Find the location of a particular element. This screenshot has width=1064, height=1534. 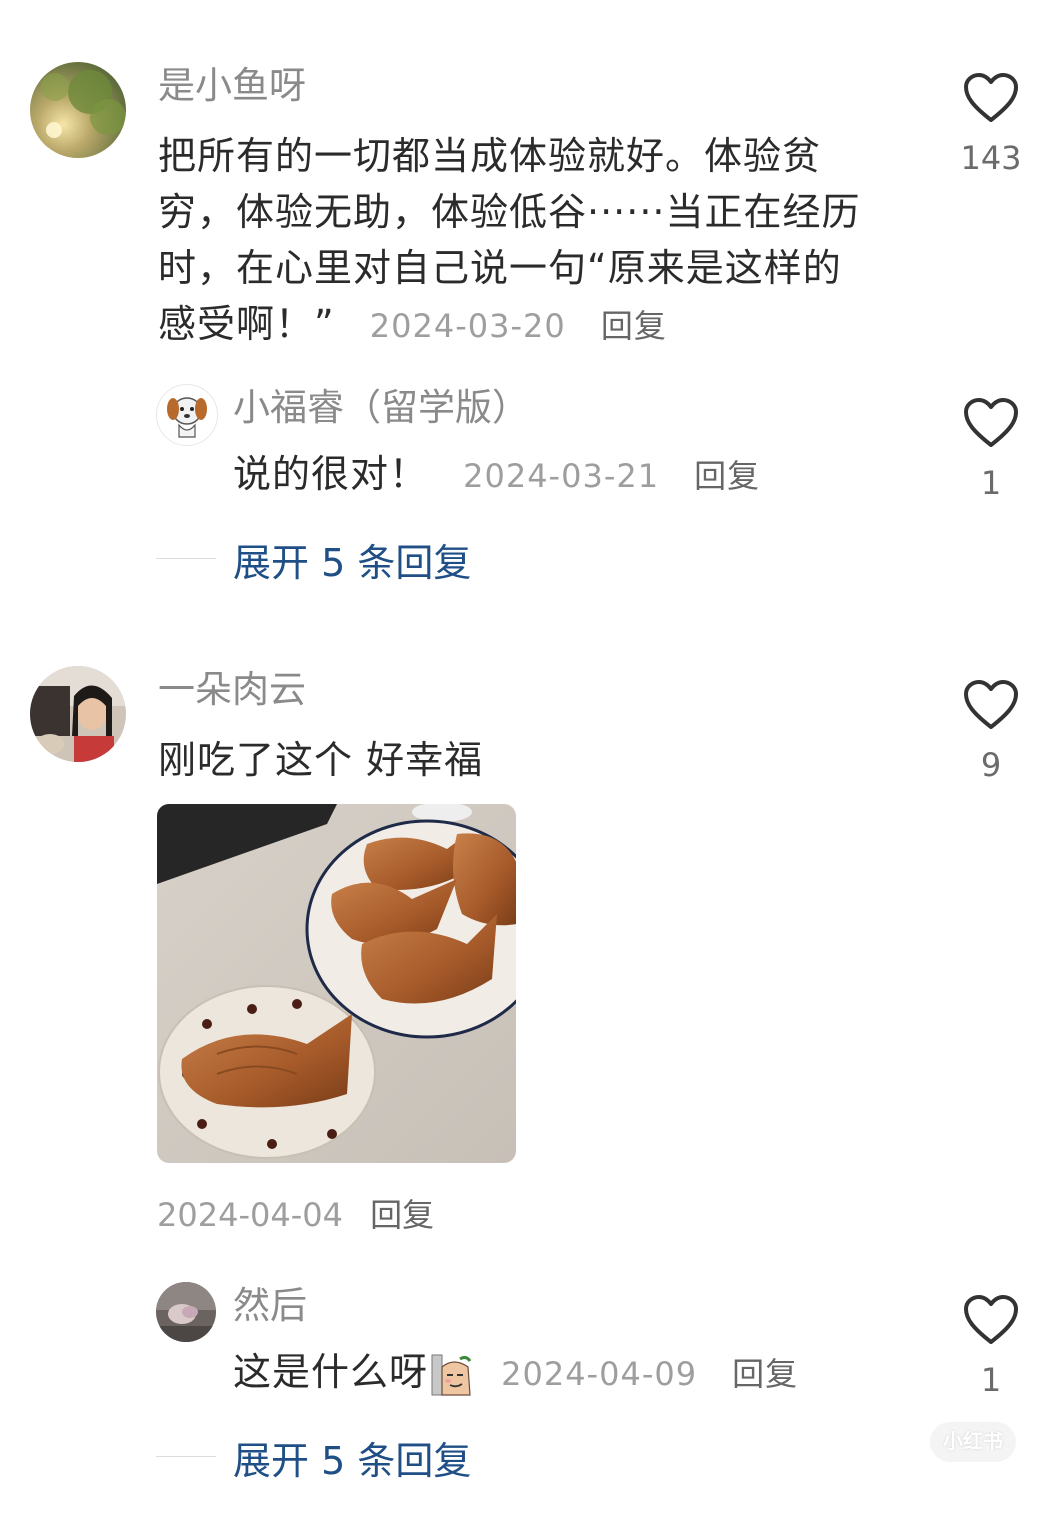

reply-date: 2024-04-09 is located at coordinates (599, 1374).